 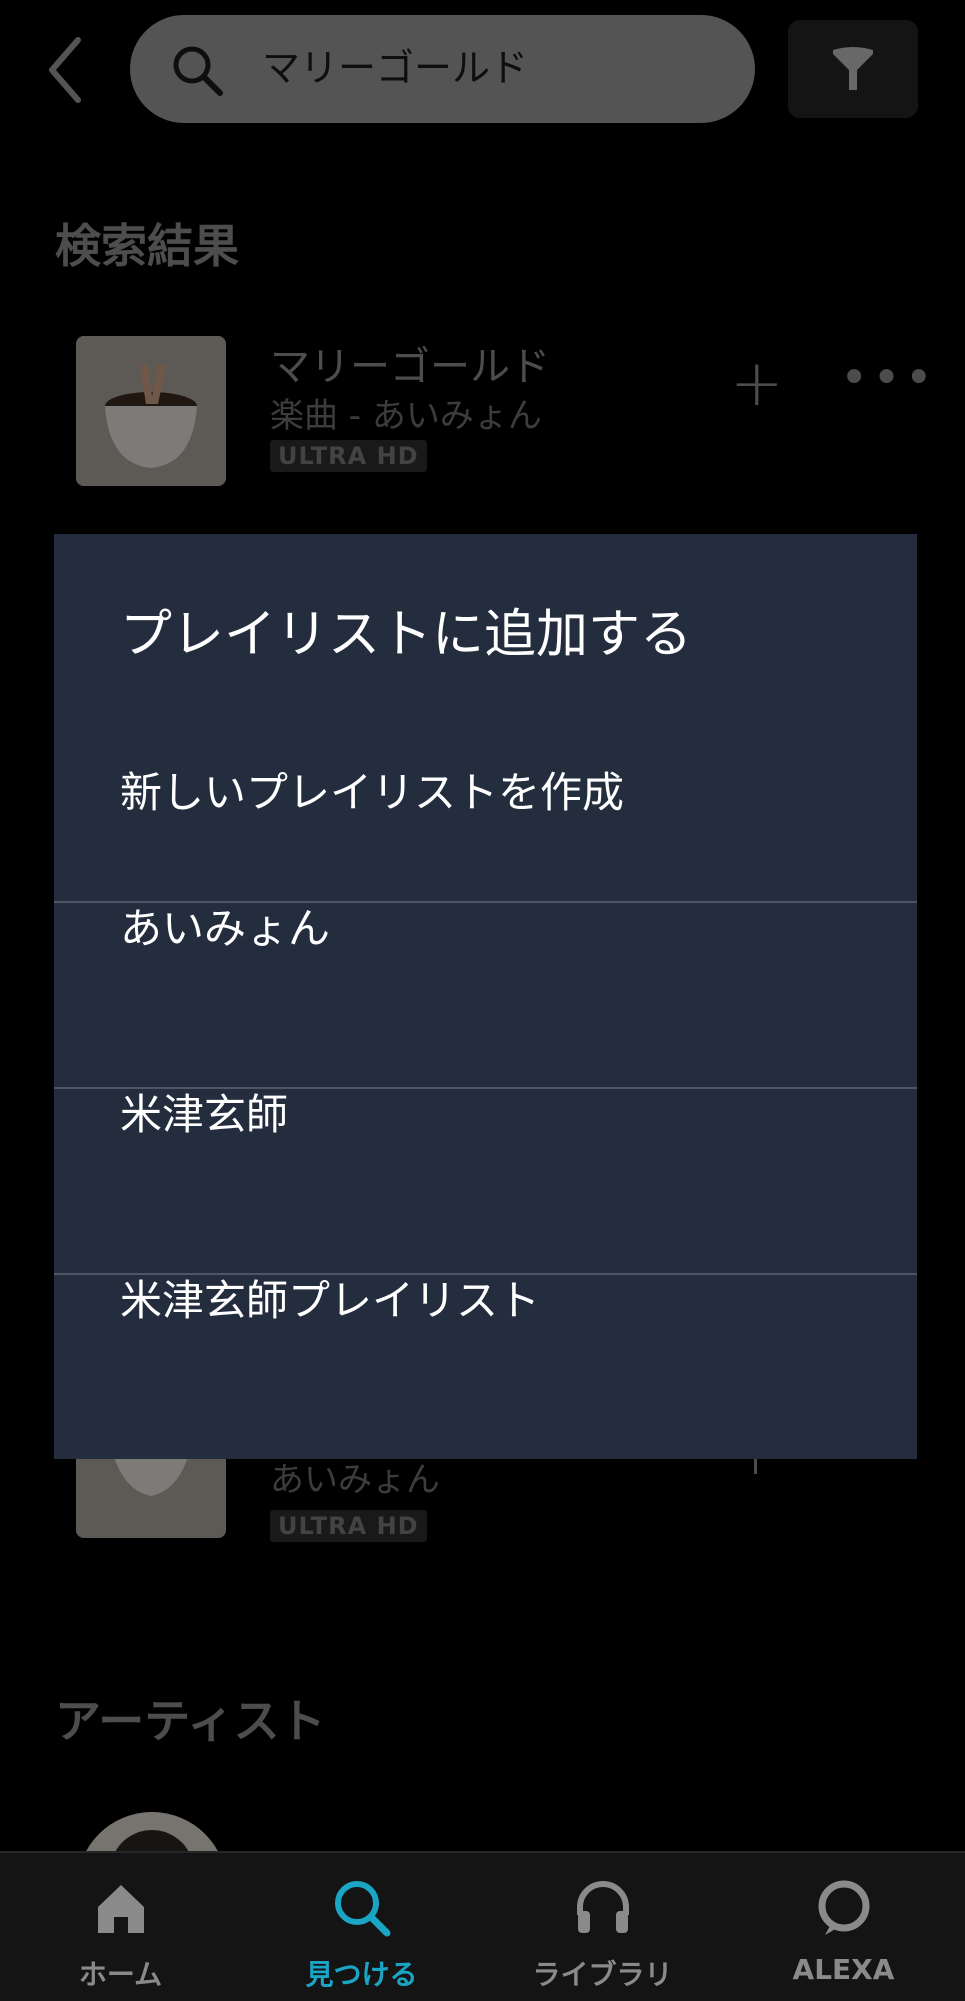 I want to click on option-label: あいみょん, so click(x=225, y=928).